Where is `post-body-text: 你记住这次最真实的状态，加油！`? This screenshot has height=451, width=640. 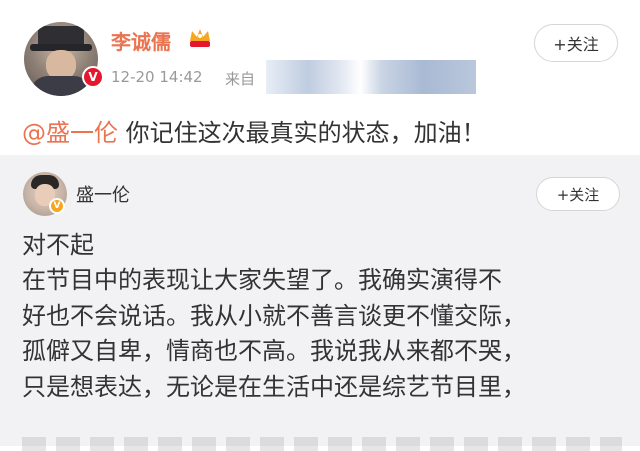 post-body-text: 你记住这次最真实的状态，加油！ is located at coordinates (302, 133).